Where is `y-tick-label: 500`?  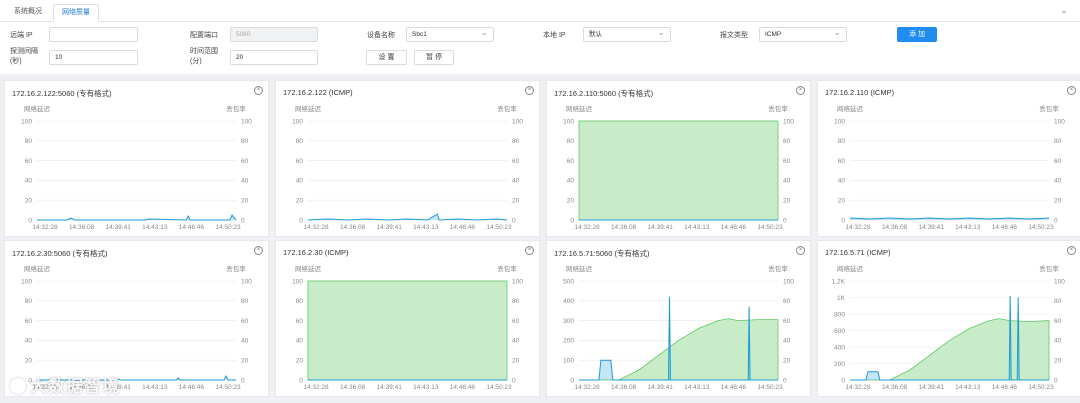 y-tick-label: 500 is located at coordinates (568, 281).